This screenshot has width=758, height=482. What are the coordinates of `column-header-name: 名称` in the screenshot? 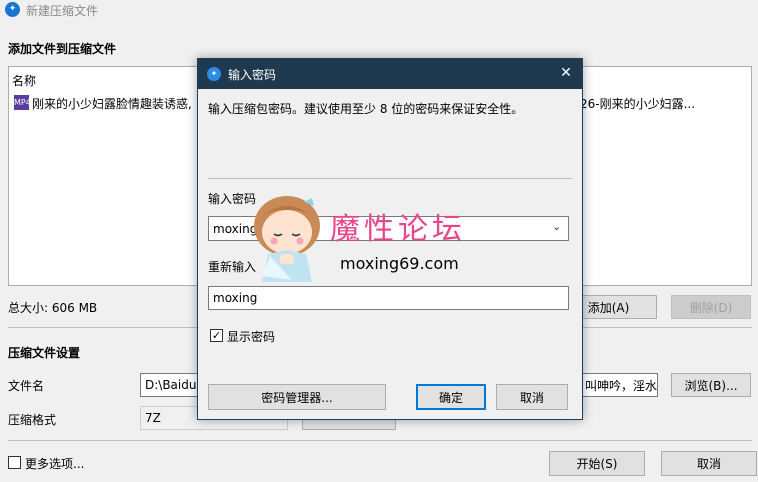 It's located at (24, 80).